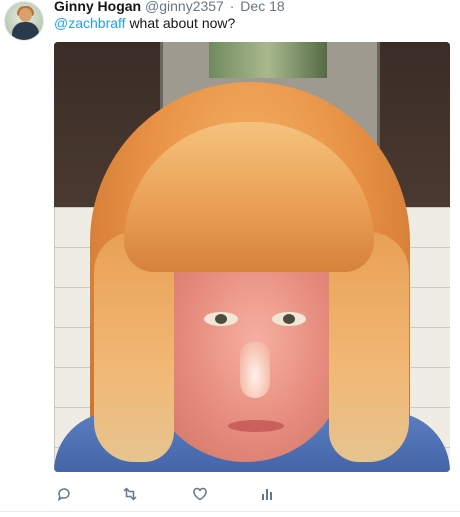 This screenshot has height=517, width=460. What do you see at coordinates (25, 31) in the screenshot?
I see `avatar-body` at bounding box center [25, 31].